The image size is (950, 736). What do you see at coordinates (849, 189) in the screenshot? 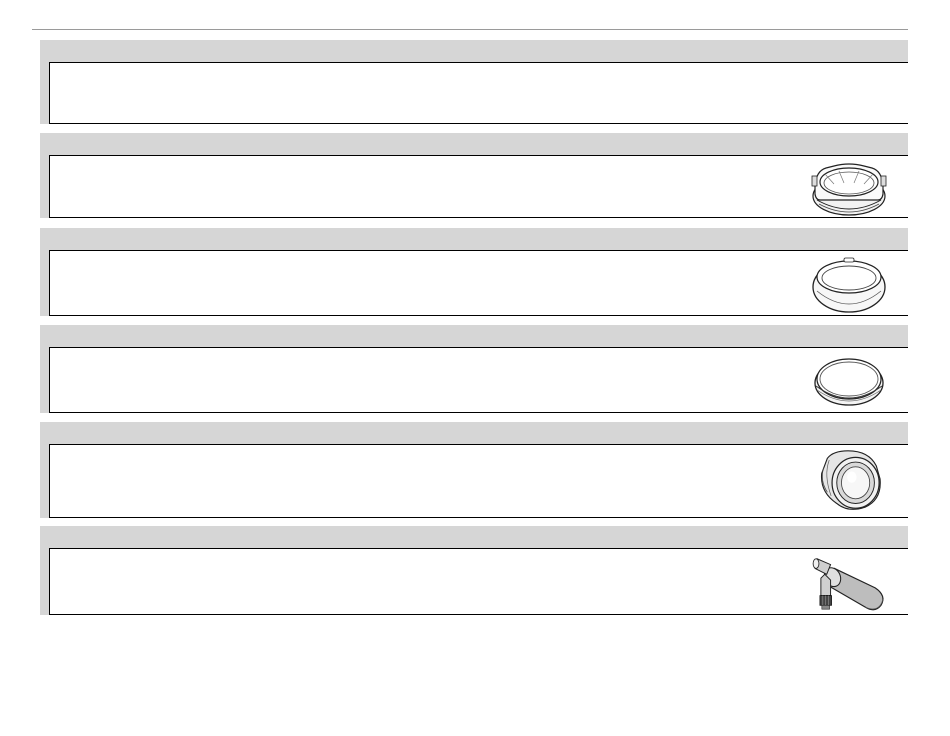
I see `lens-hood-petal-icon` at bounding box center [849, 189].